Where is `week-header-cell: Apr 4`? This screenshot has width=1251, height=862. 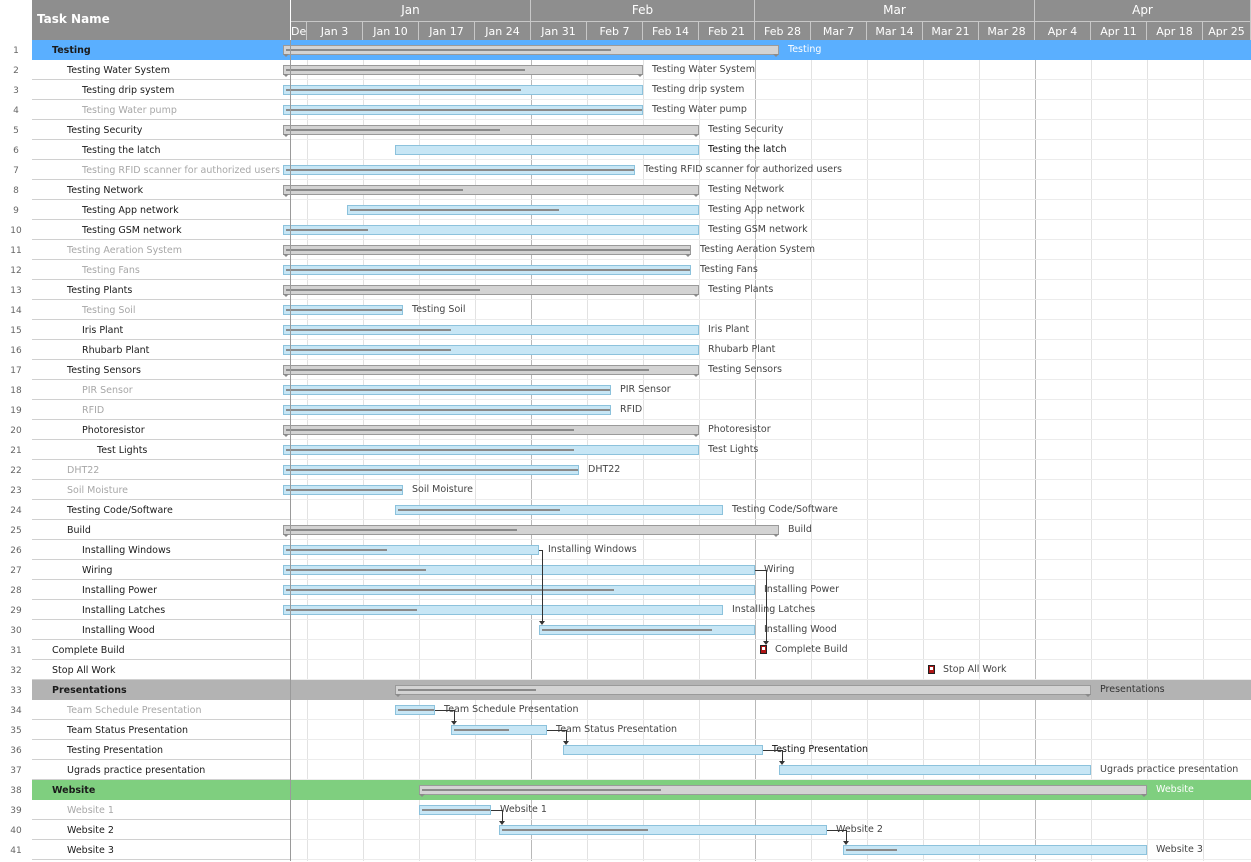
week-header-cell: Apr 4 is located at coordinates (1063, 30).